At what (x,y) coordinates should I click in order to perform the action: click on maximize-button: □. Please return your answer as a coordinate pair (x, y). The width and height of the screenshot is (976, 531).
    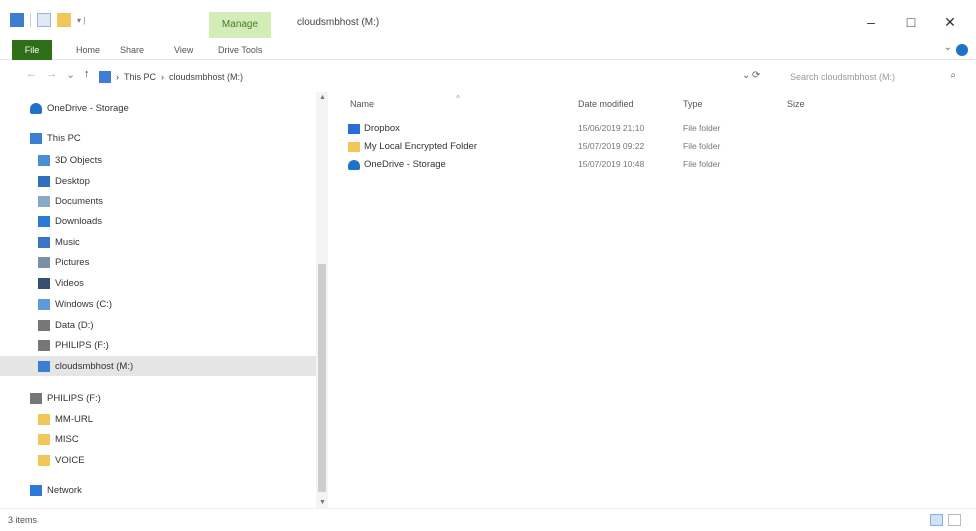
    Looking at the image, I should click on (911, 22).